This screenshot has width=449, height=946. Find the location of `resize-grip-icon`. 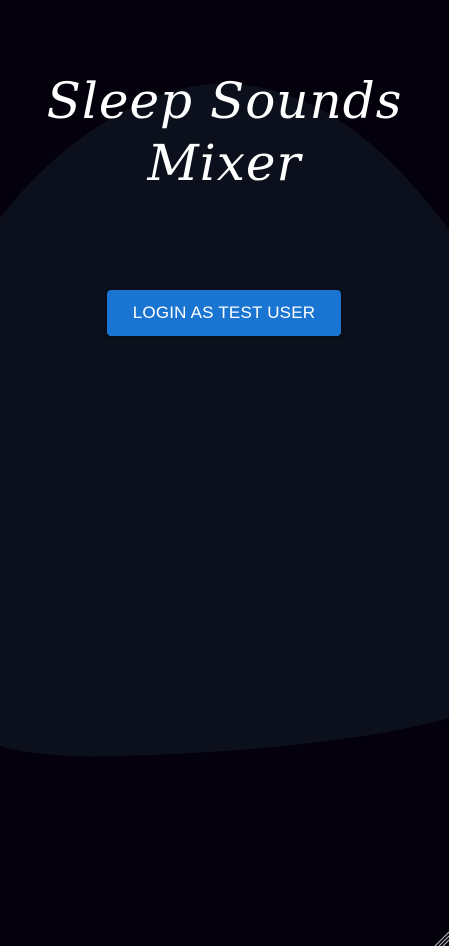

resize-grip-icon is located at coordinates (441, 938).